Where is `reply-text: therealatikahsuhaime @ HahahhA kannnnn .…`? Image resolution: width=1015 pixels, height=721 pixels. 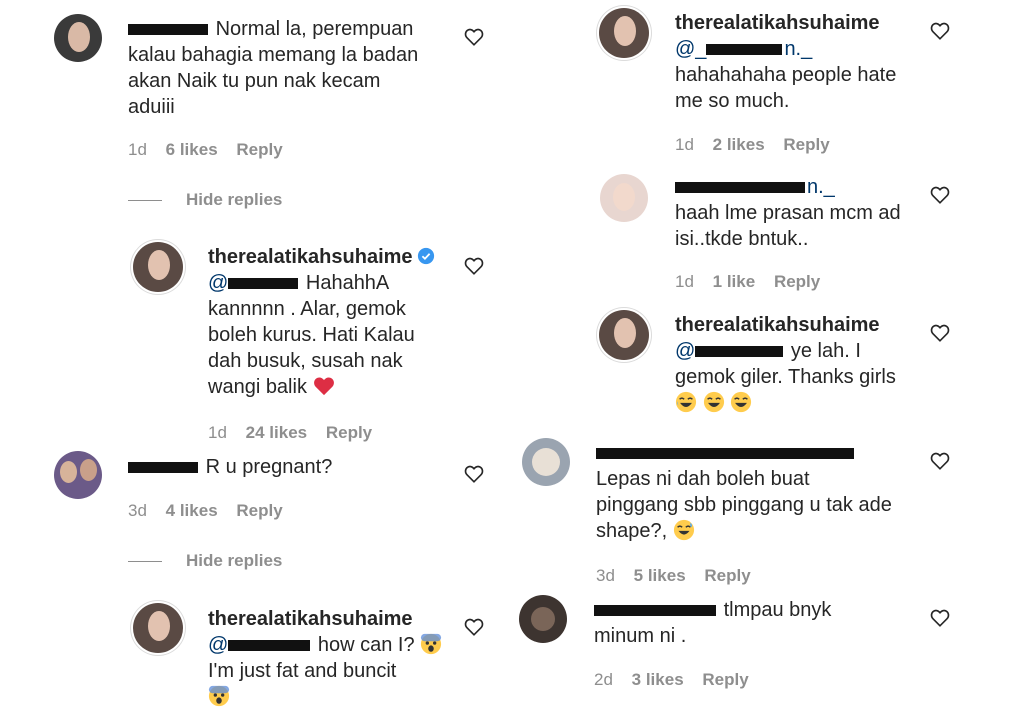 reply-text: therealatikahsuhaime @ HahahhA kannnnn .… is located at coordinates (328, 322).